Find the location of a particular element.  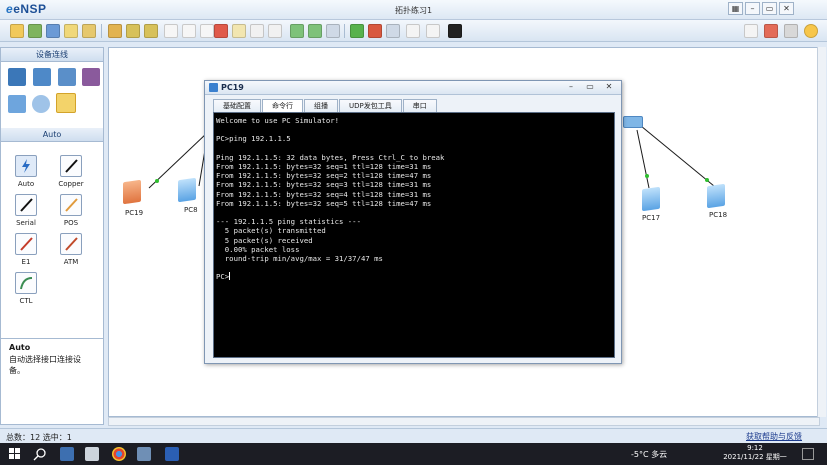

rectangle-icon is located at coordinates (257, 31).